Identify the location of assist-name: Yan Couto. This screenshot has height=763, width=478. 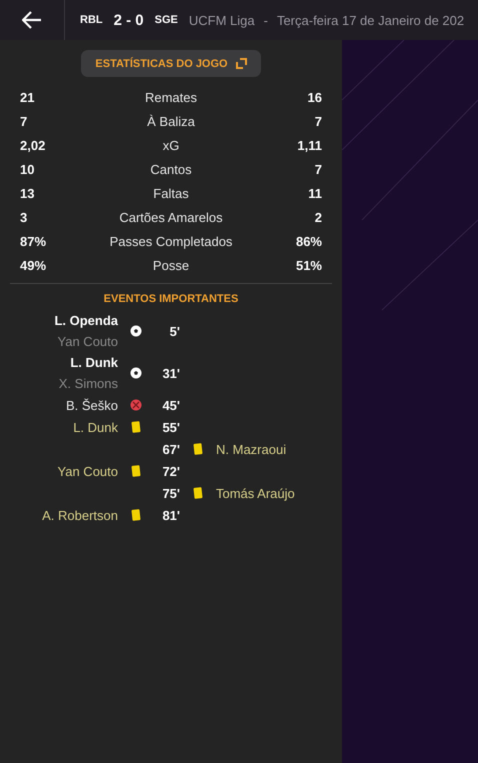
(88, 342).